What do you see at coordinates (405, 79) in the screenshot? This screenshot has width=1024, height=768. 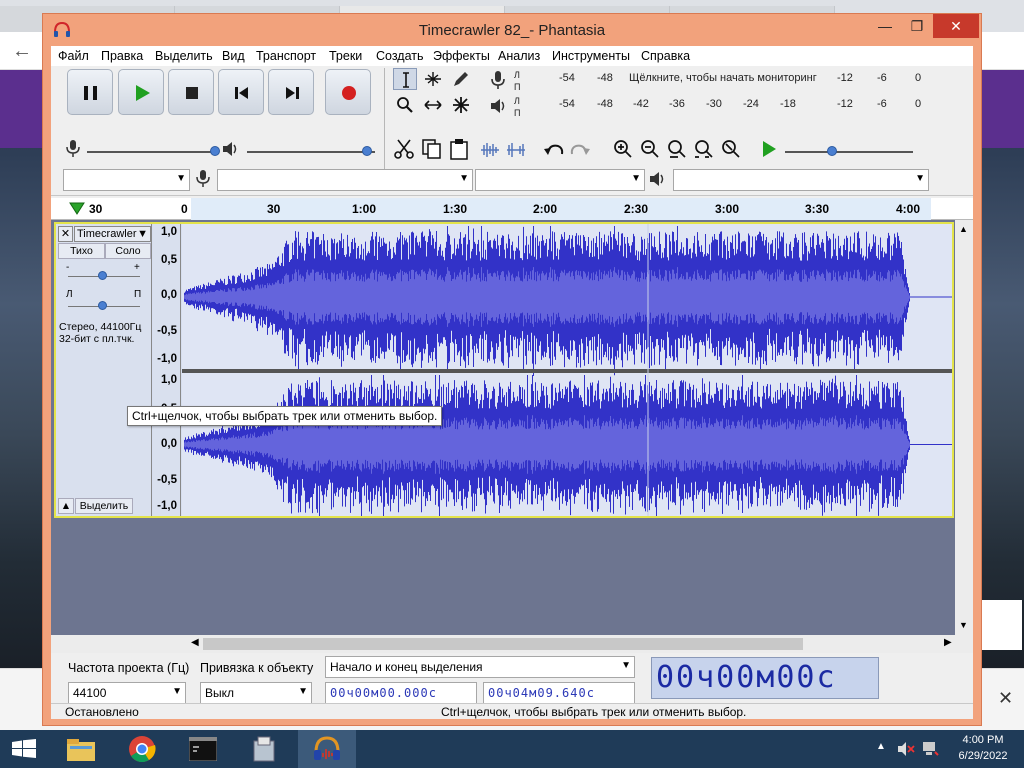 I see `selection-tool` at bounding box center [405, 79].